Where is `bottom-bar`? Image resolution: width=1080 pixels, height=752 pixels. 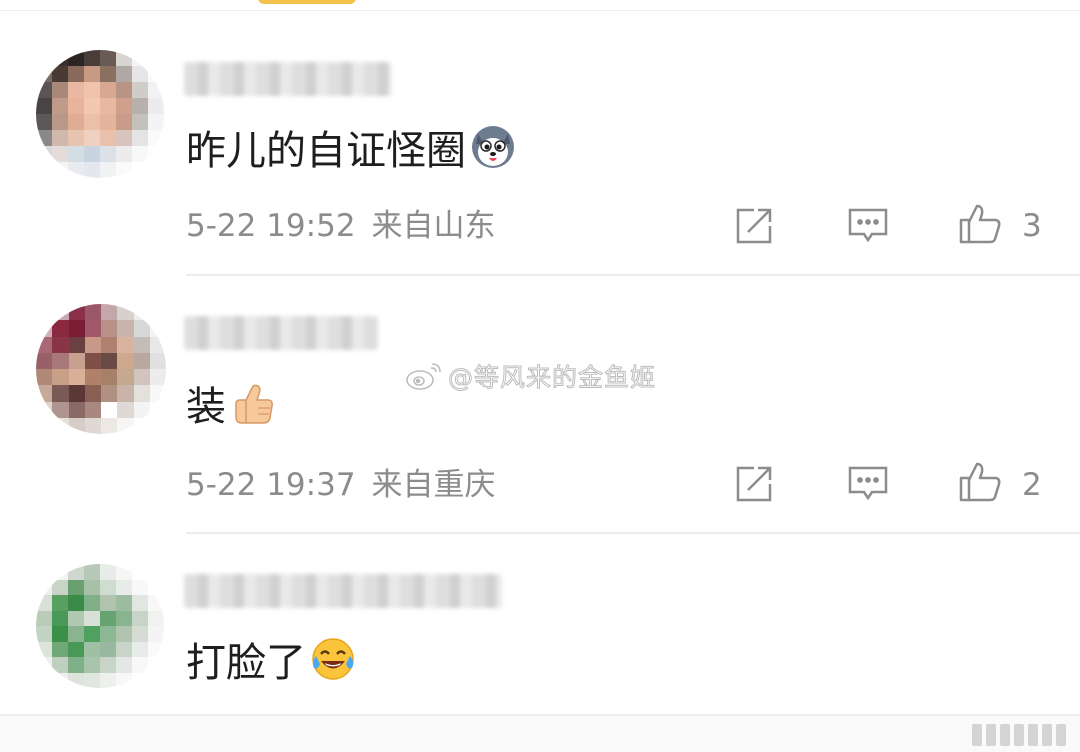
bottom-bar is located at coordinates (540, 733).